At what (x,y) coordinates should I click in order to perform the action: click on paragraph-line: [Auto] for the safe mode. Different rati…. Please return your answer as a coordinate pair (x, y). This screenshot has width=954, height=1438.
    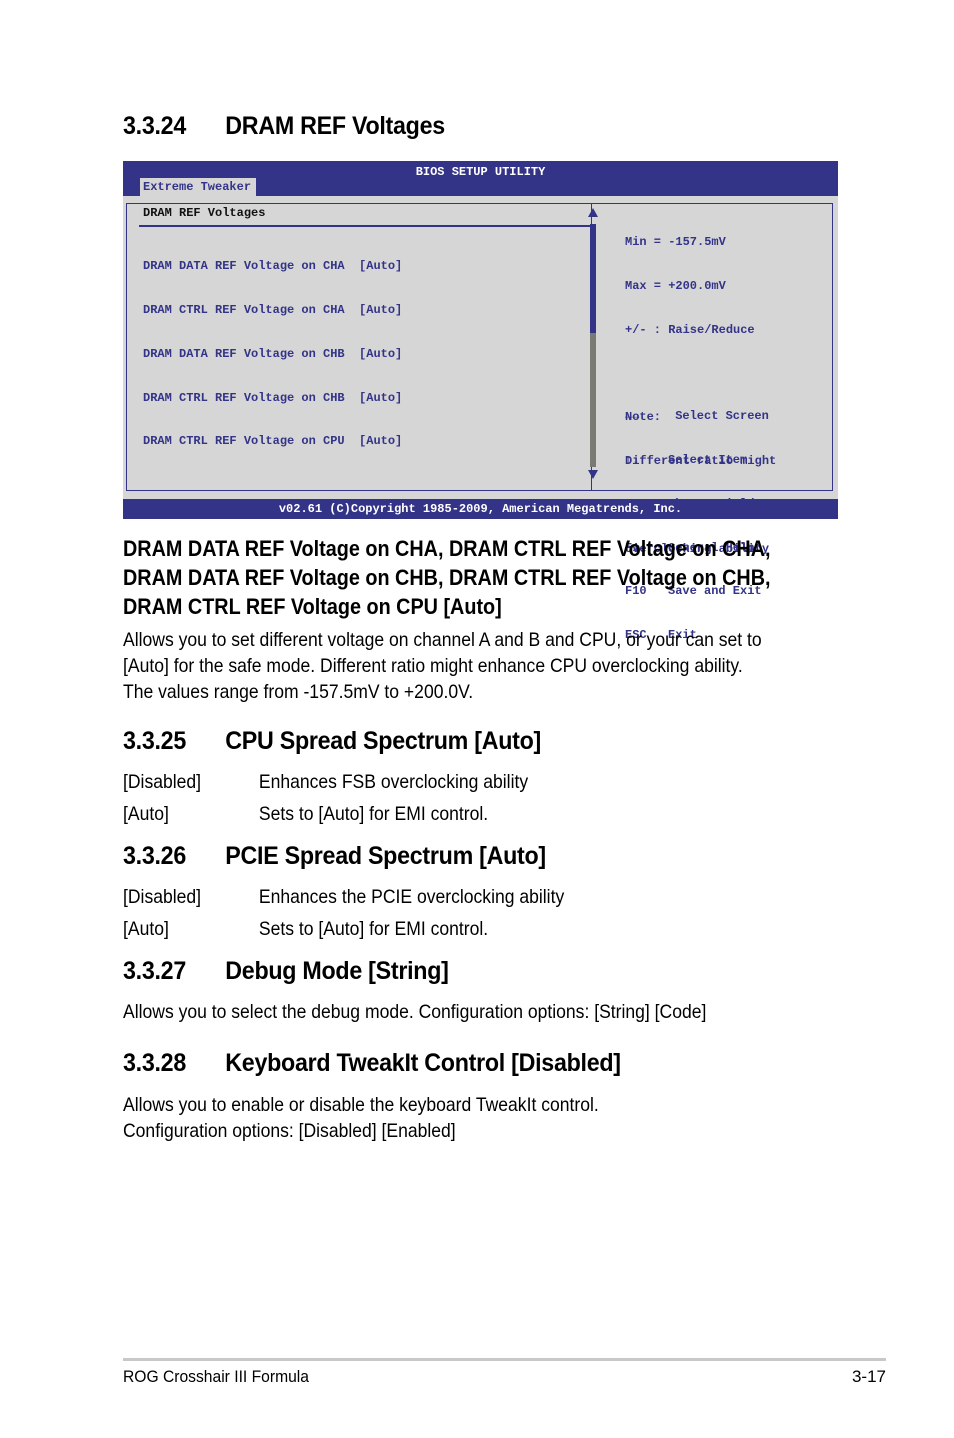
    Looking at the image, I should click on (433, 666).